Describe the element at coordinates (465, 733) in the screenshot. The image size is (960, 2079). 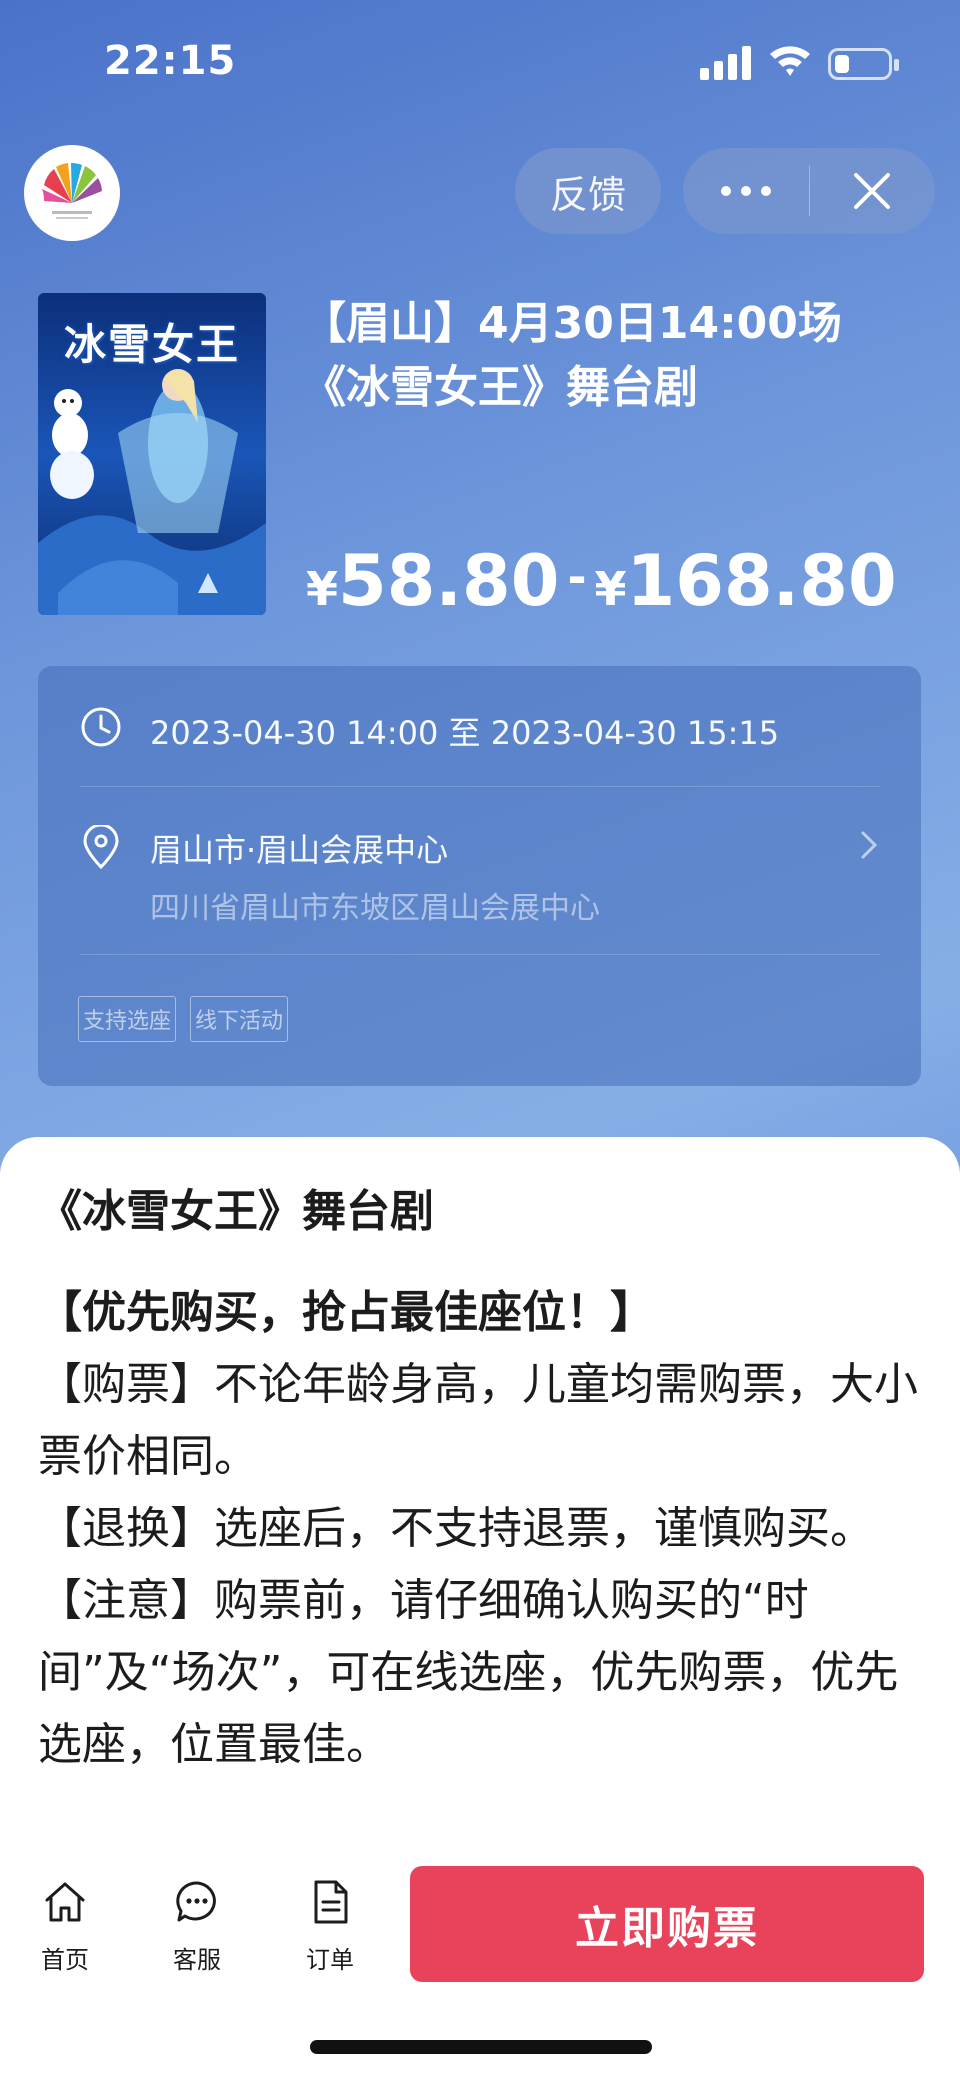
I see `event-time-range: 2023-04-30 14:00 至 2023-04-30 15:15` at that location.